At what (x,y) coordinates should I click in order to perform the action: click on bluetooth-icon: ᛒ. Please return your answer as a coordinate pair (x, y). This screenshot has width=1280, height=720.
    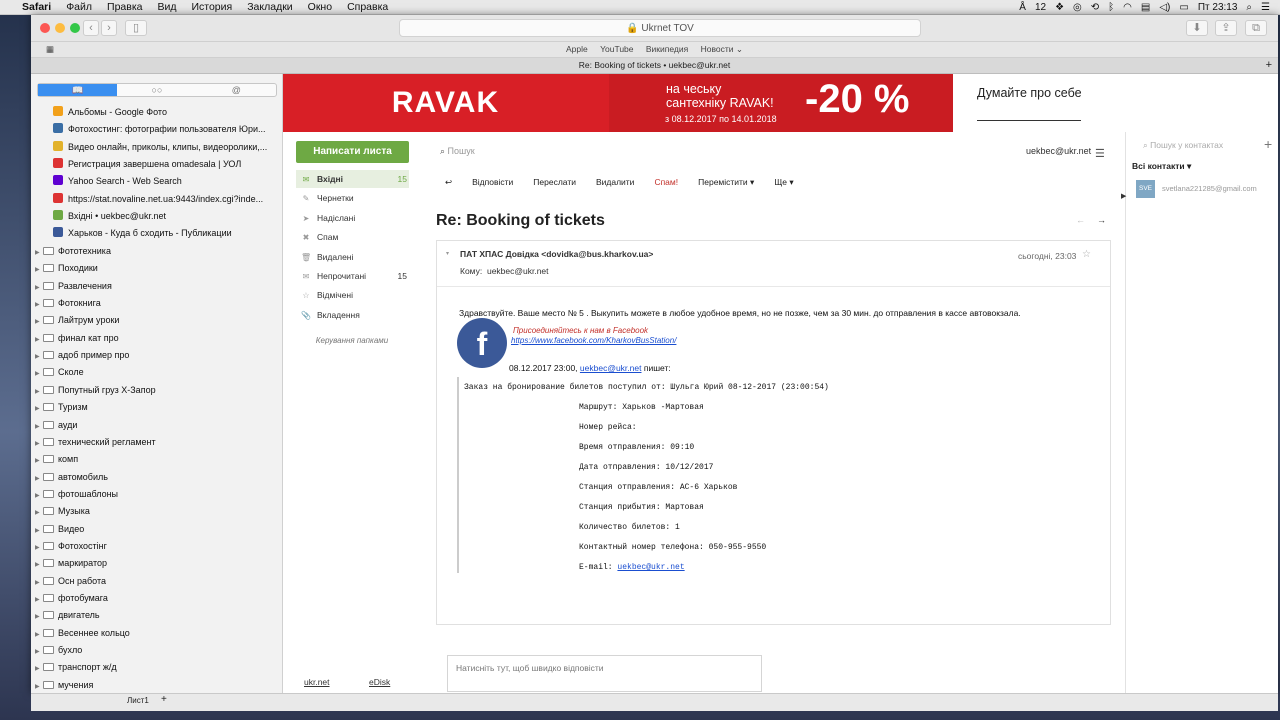
    Looking at the image, I should click on (1111, 7).